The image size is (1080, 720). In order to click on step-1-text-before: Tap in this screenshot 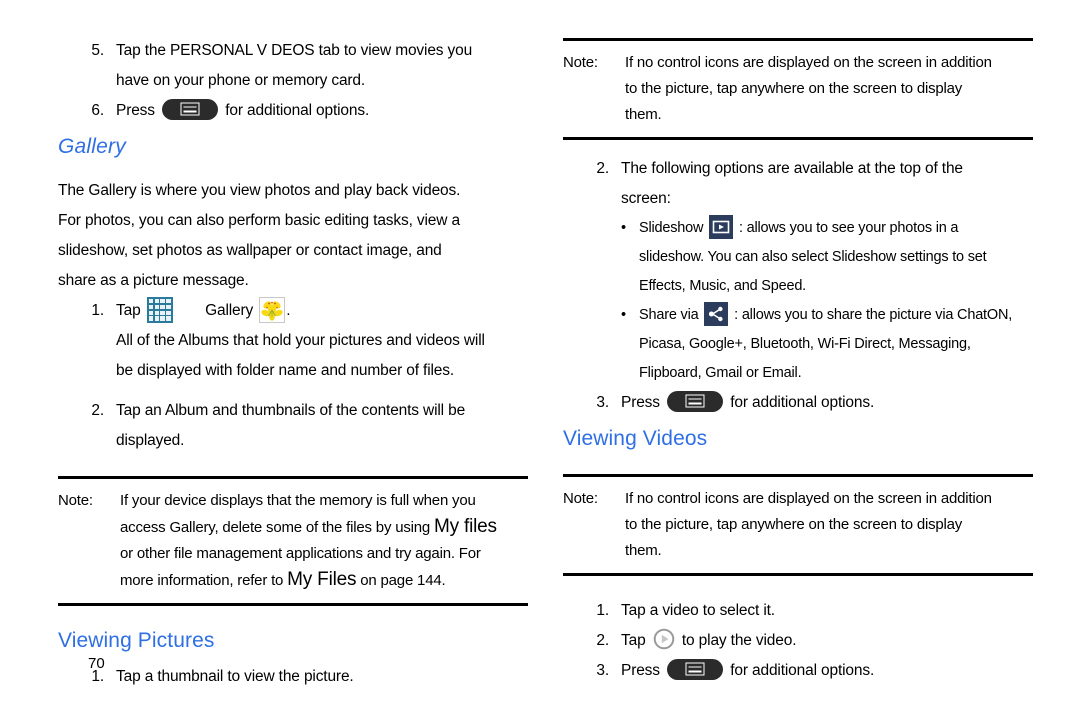, I will do `click(128, 310)`.